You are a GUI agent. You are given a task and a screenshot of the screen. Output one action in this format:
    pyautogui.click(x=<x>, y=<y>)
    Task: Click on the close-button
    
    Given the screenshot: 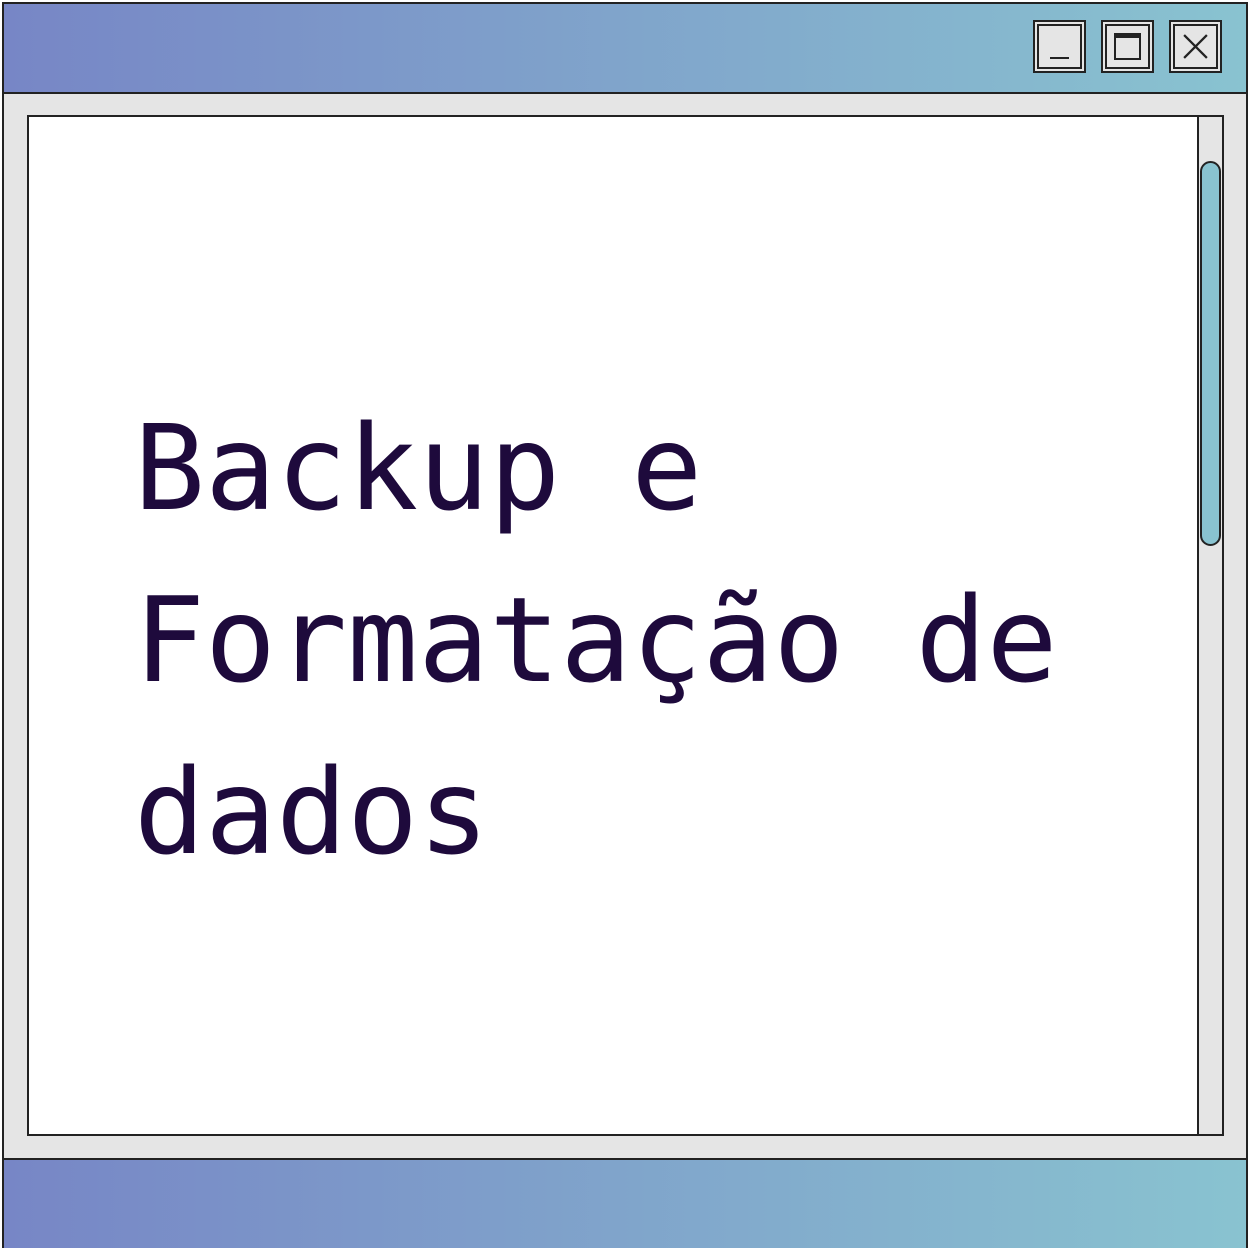 What is the action you would take?
    pyautogui.click(x=1195, y=46)
    